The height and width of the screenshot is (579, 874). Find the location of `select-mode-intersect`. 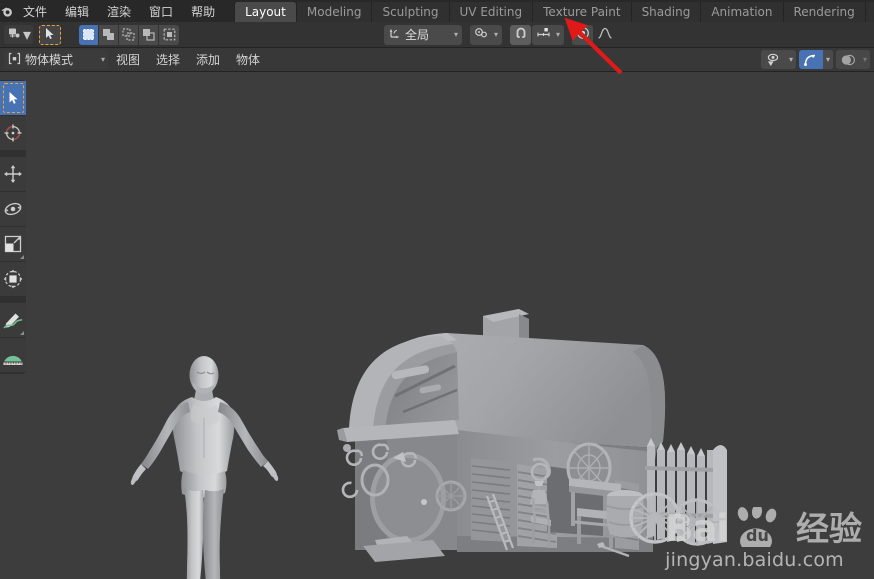

select-mode-intersect is located at coordinates (169, 34).